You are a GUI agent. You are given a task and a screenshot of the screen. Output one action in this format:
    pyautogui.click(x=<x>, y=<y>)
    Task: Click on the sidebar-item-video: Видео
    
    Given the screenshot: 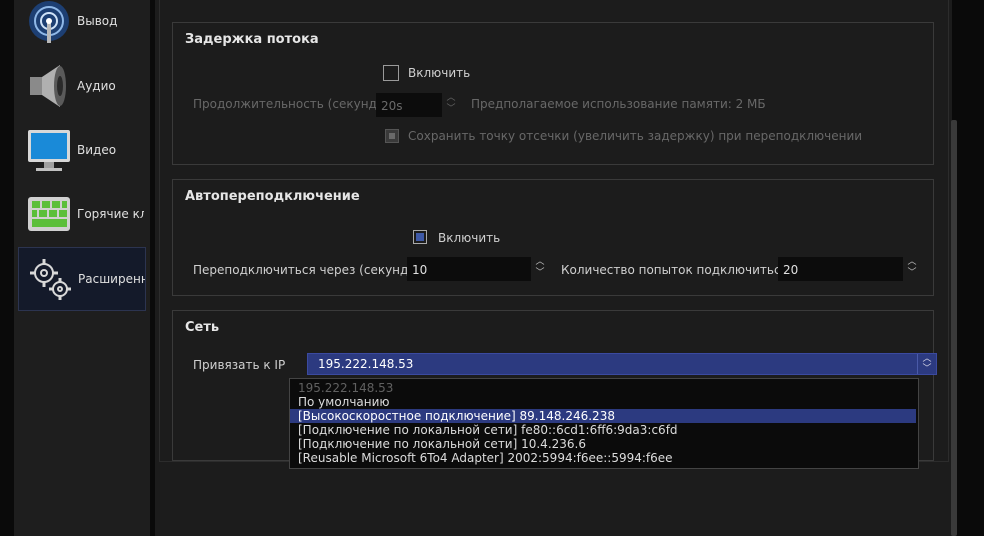 What is the action you would take?
    pyautogui.click(x=81, y=150)
    